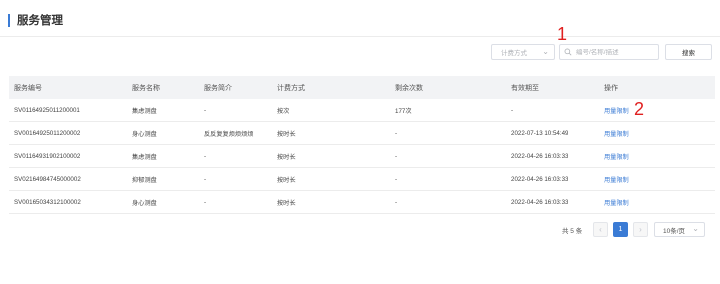 The width and height of the screenshot is (720, 284). Describe the element at coordinates (9, 20) in the screenshot. I see `title-accent-bar` at that location.